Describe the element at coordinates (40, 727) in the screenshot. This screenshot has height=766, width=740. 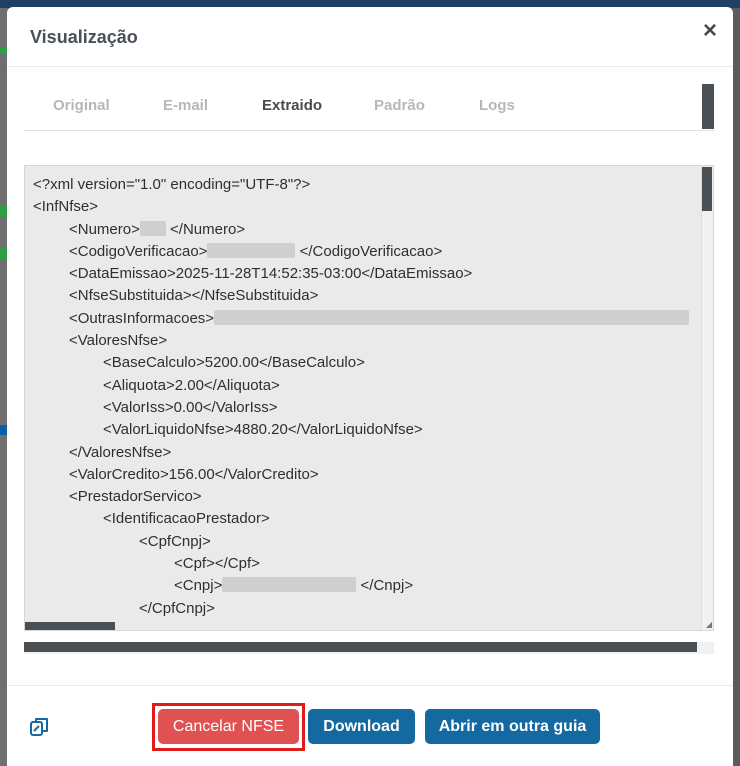
I see `copy-icon` at that location.